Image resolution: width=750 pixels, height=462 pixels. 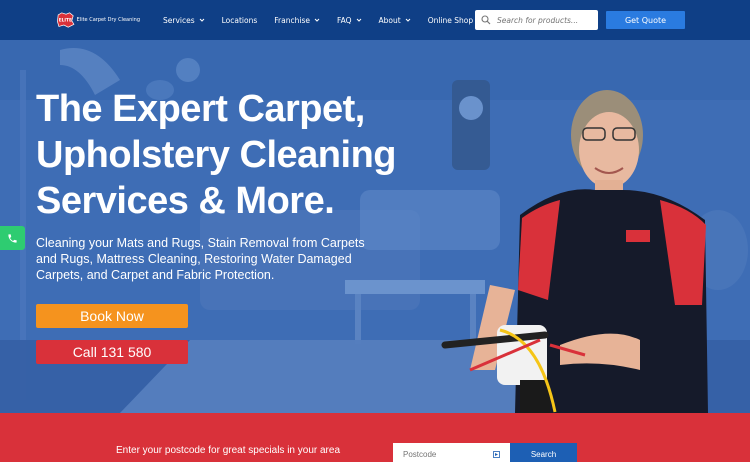 I want to click on logo-badge-icon: ELITE, so click(x=66, y=20).